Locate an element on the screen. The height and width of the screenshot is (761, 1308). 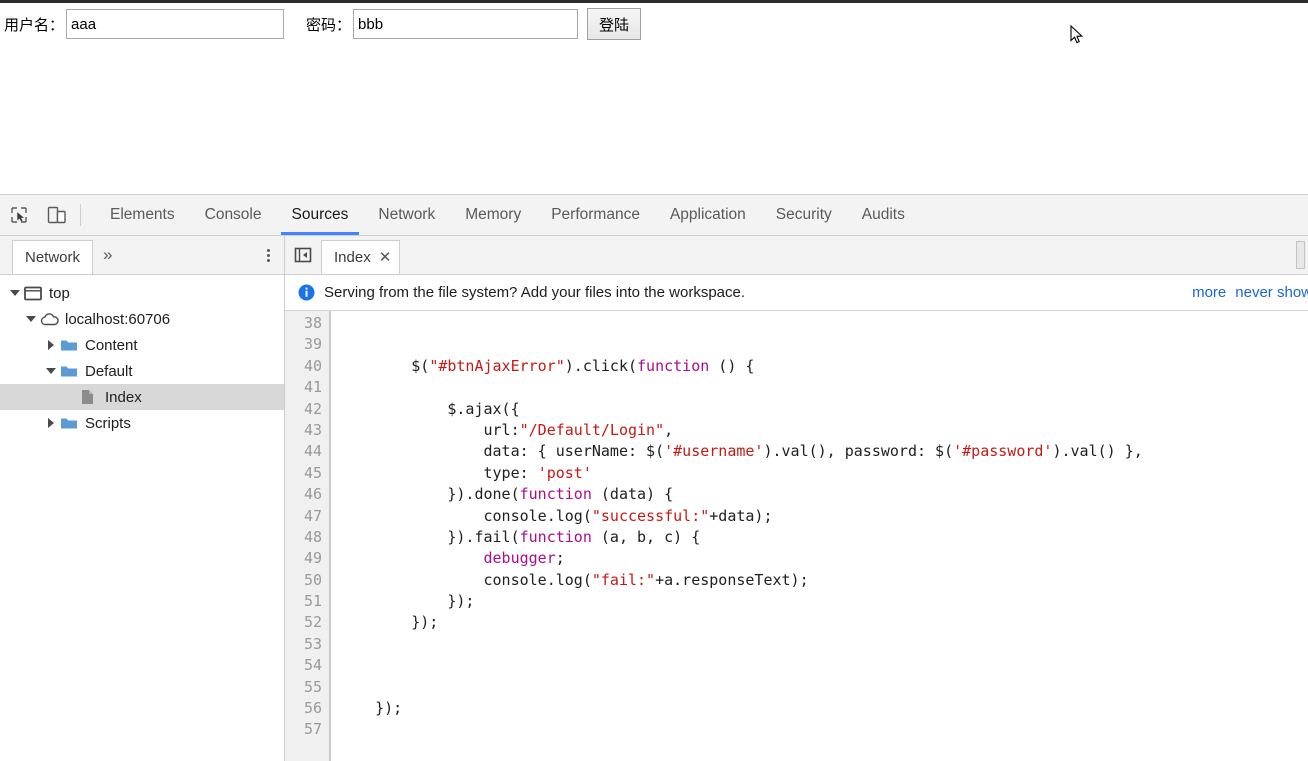
tab-security: Security is located at coordinates (804, 215).